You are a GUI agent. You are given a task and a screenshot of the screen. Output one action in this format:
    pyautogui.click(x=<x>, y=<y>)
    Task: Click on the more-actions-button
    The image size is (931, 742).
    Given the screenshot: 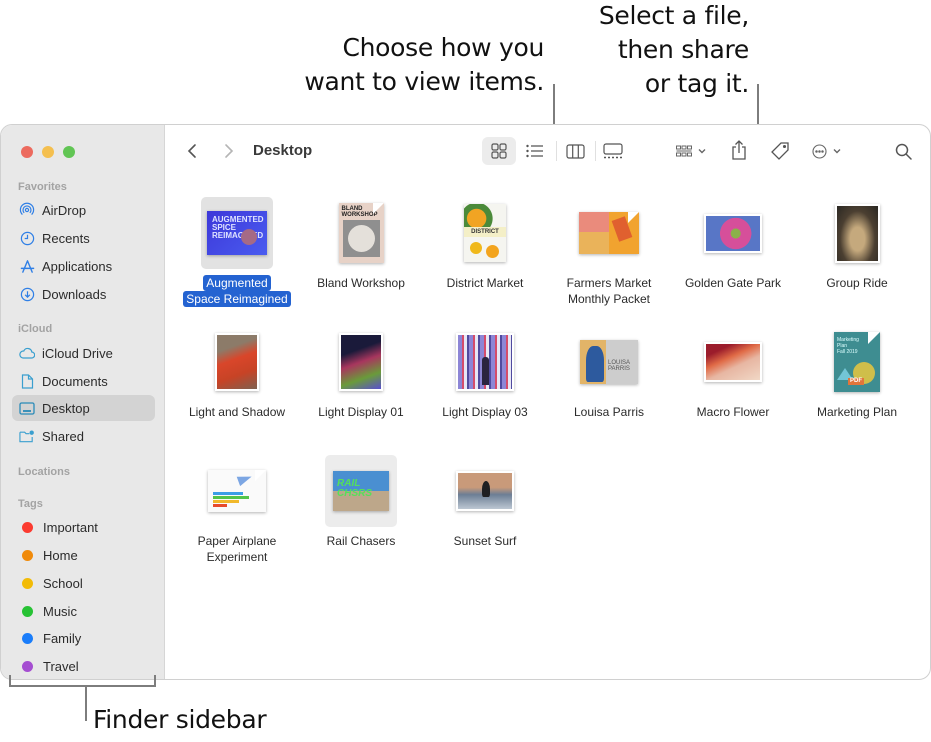 What is the action you would take?
    pyautogui.click(x=826, y=151)
    